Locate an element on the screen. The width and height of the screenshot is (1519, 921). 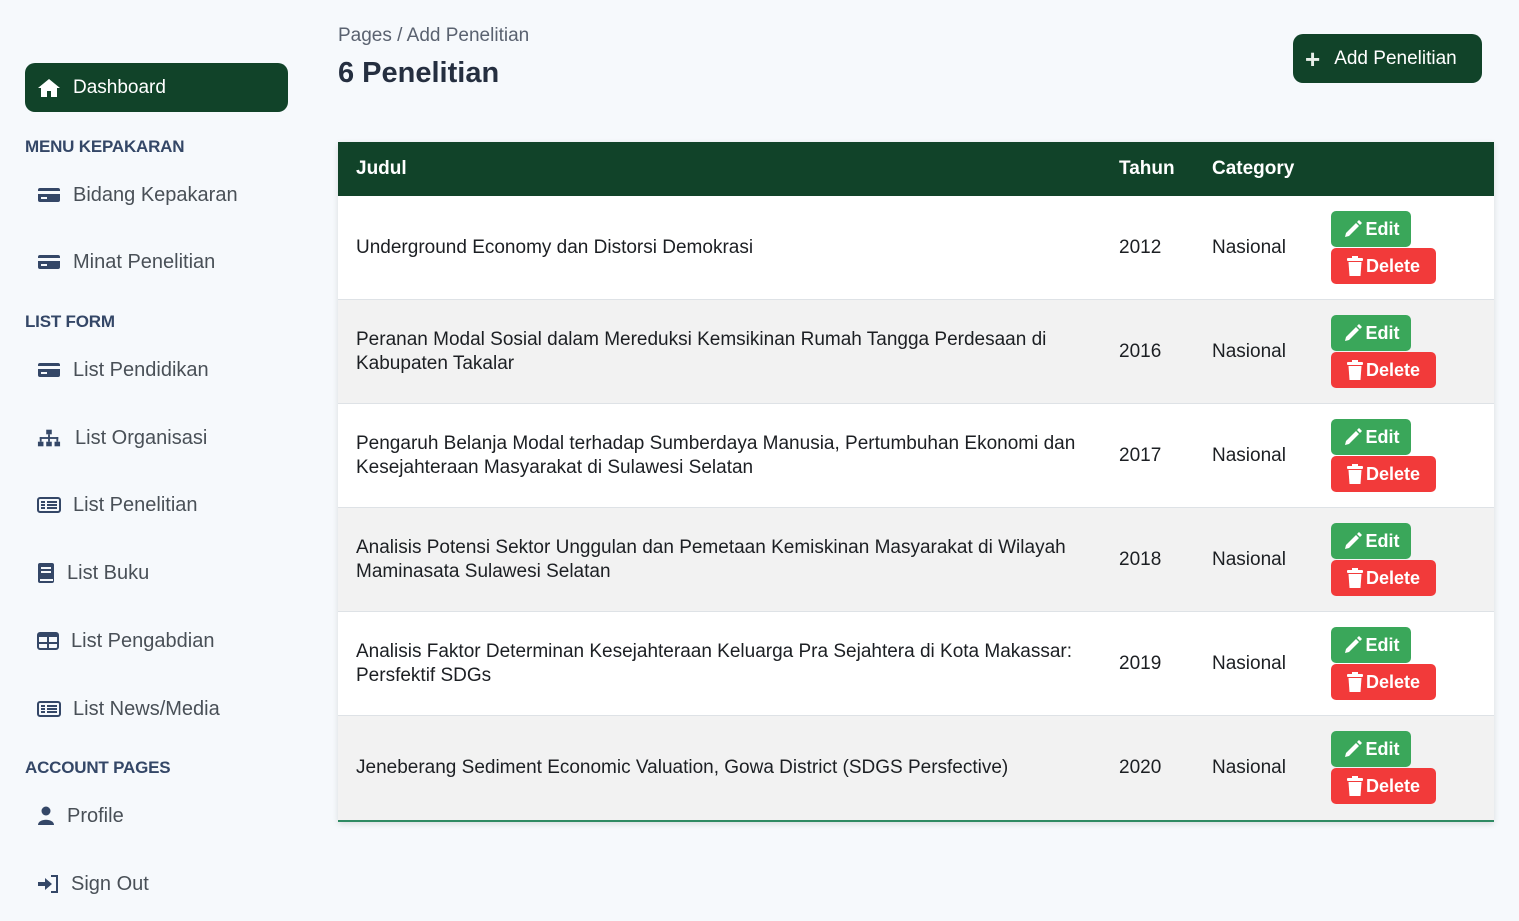
user-icon is located at coordinates (46, 816).